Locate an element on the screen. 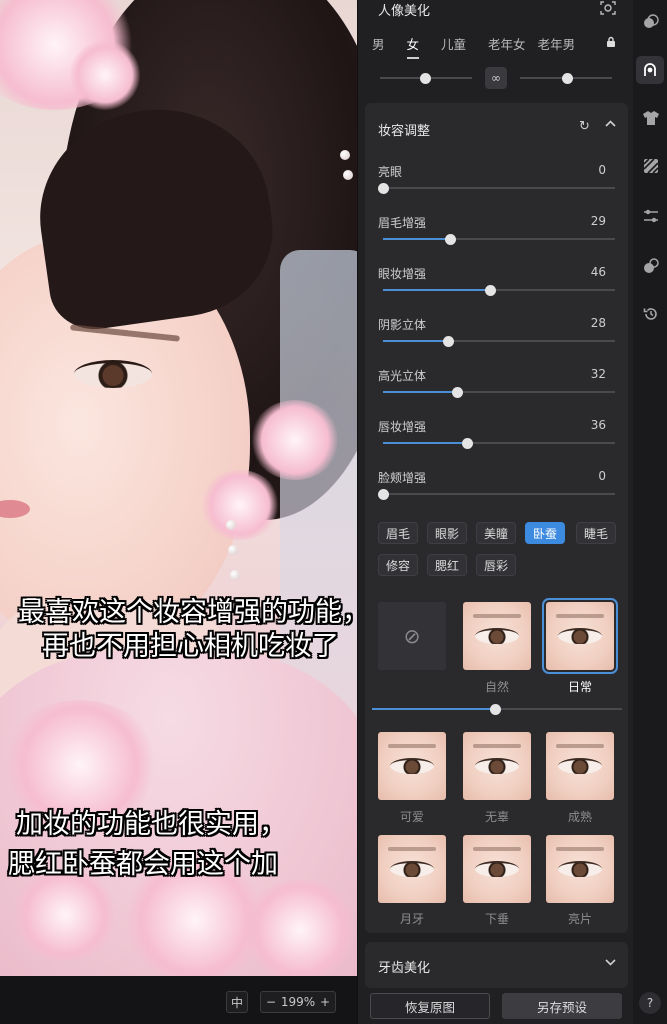  slider-label: 高光立体 is located at coordinates (402, 376).